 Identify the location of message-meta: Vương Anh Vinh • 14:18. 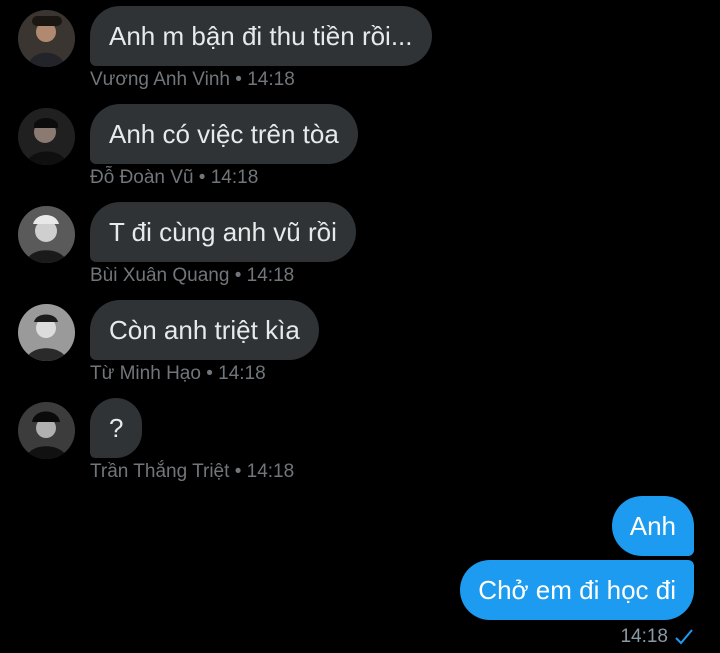
(192, 80).